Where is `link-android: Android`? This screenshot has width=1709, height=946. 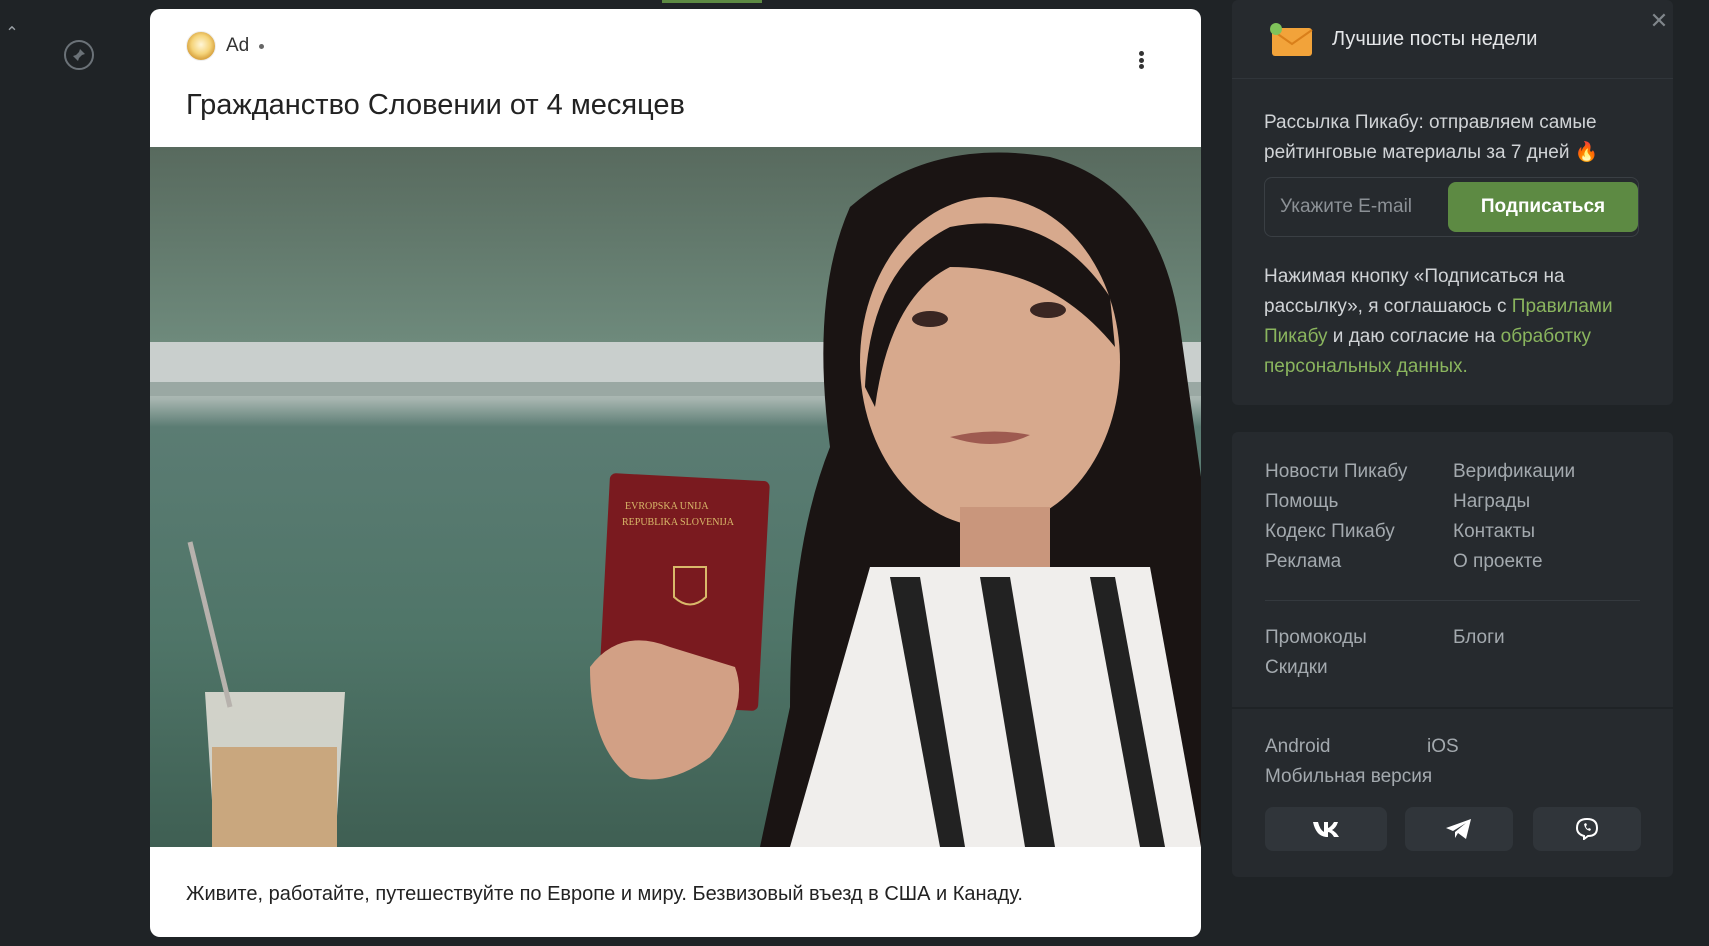 link-android: Android is located at coordinates (1348, 747).